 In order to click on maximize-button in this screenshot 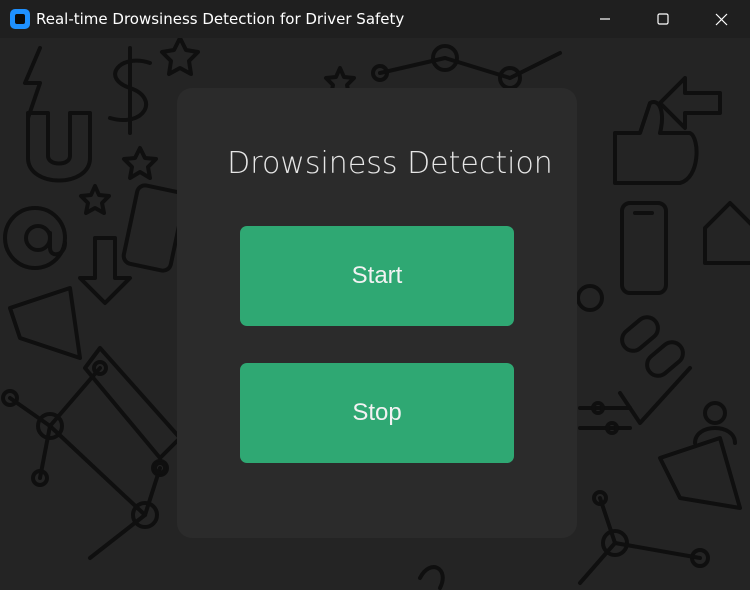, I will do `click(663, 19)`.